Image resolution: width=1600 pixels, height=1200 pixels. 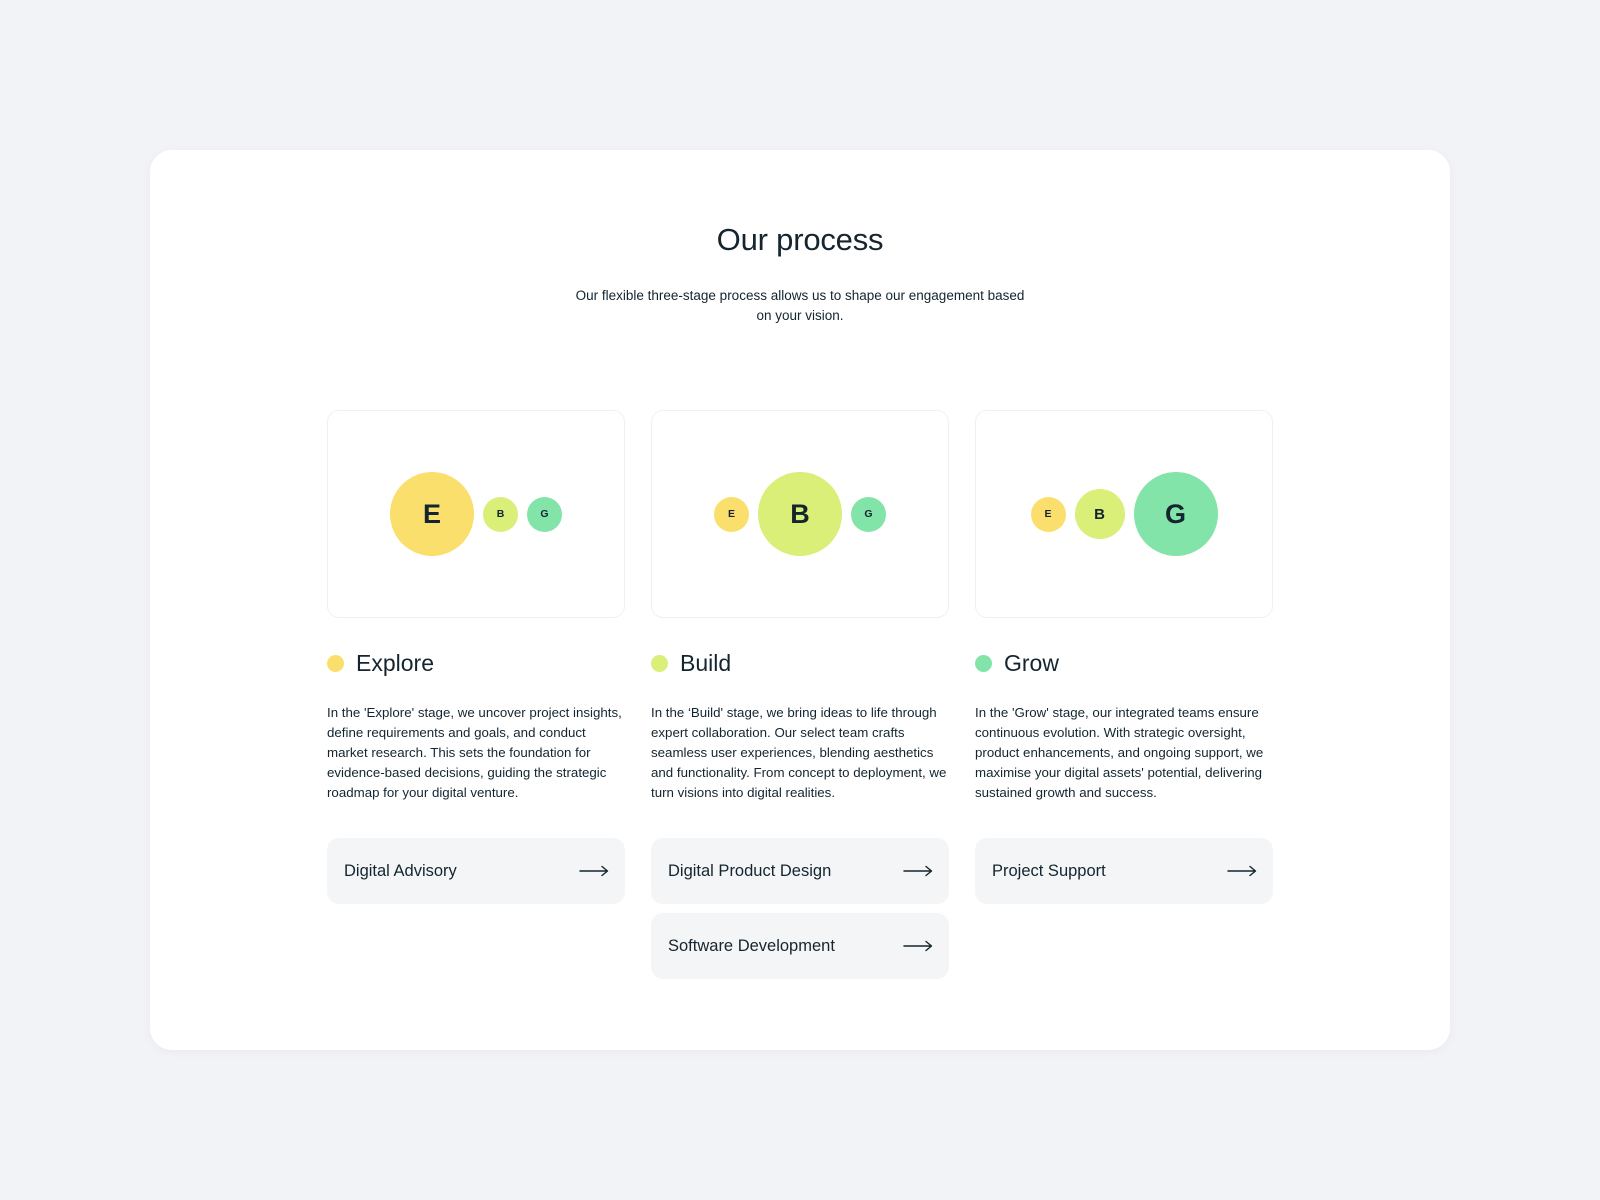 I want to click on stage-name: Explore, so click(x=395, y=662).